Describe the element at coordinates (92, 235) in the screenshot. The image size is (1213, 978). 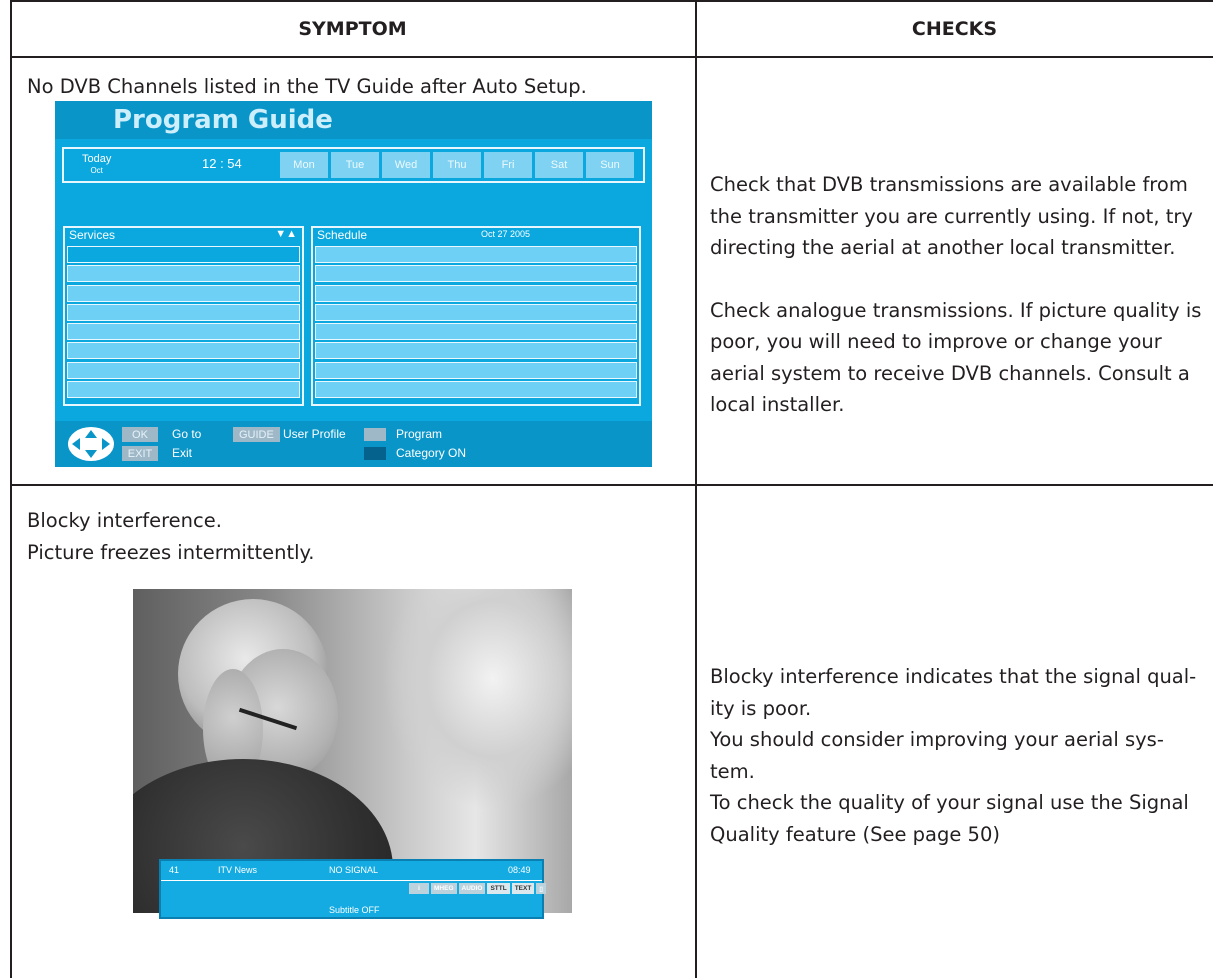
I see `services-label: Services` at that location.